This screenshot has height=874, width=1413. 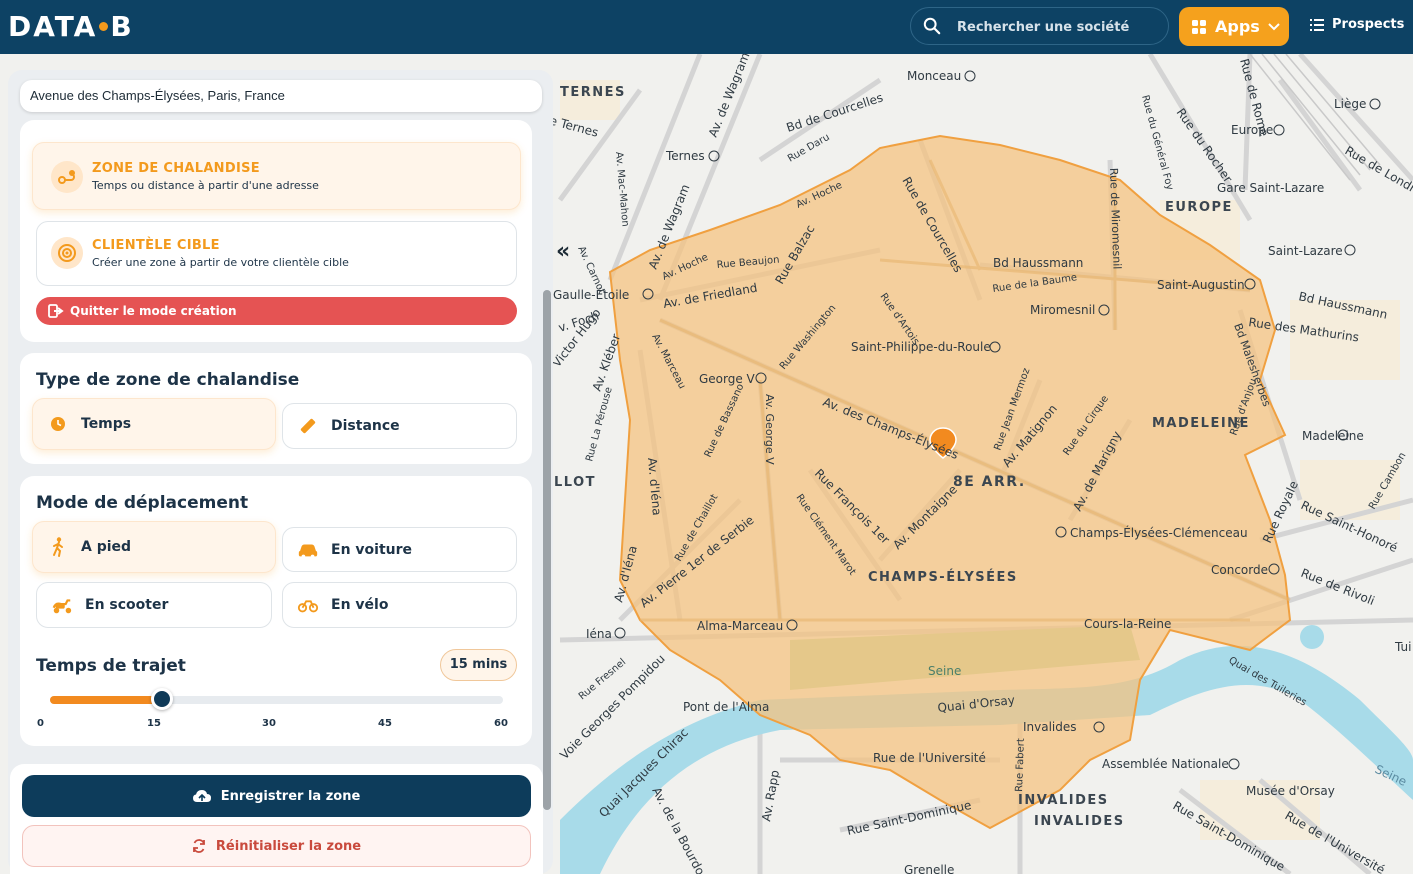 What do you see at coordinates (575, 482) in the screenshot?
I see `svg-text: LLOT` at bounding box center [575, 482].